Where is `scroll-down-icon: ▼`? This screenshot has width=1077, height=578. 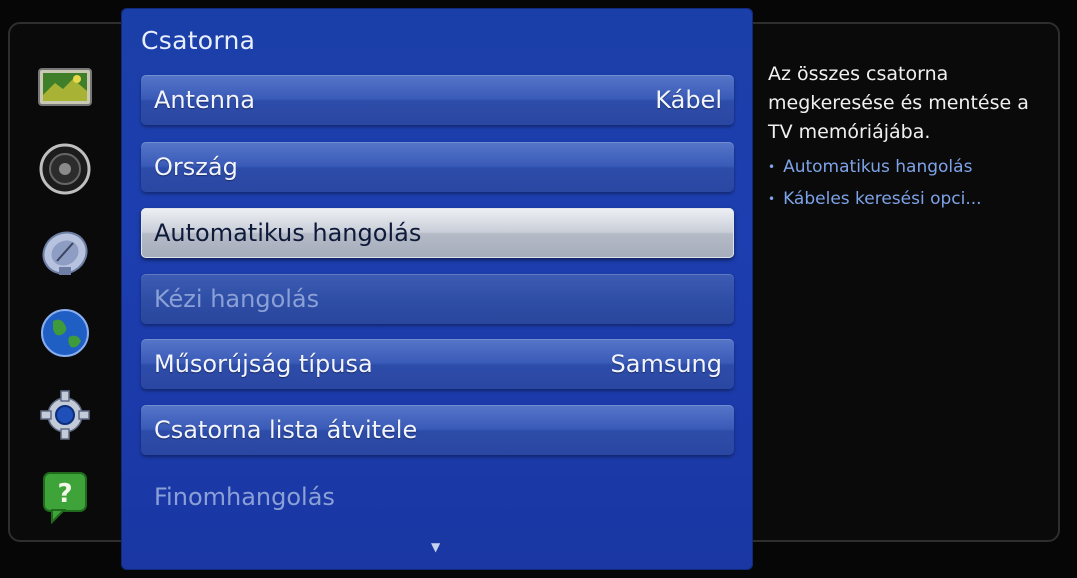
scroll-down-icon: ▼ is located at coordinates (435, 547).